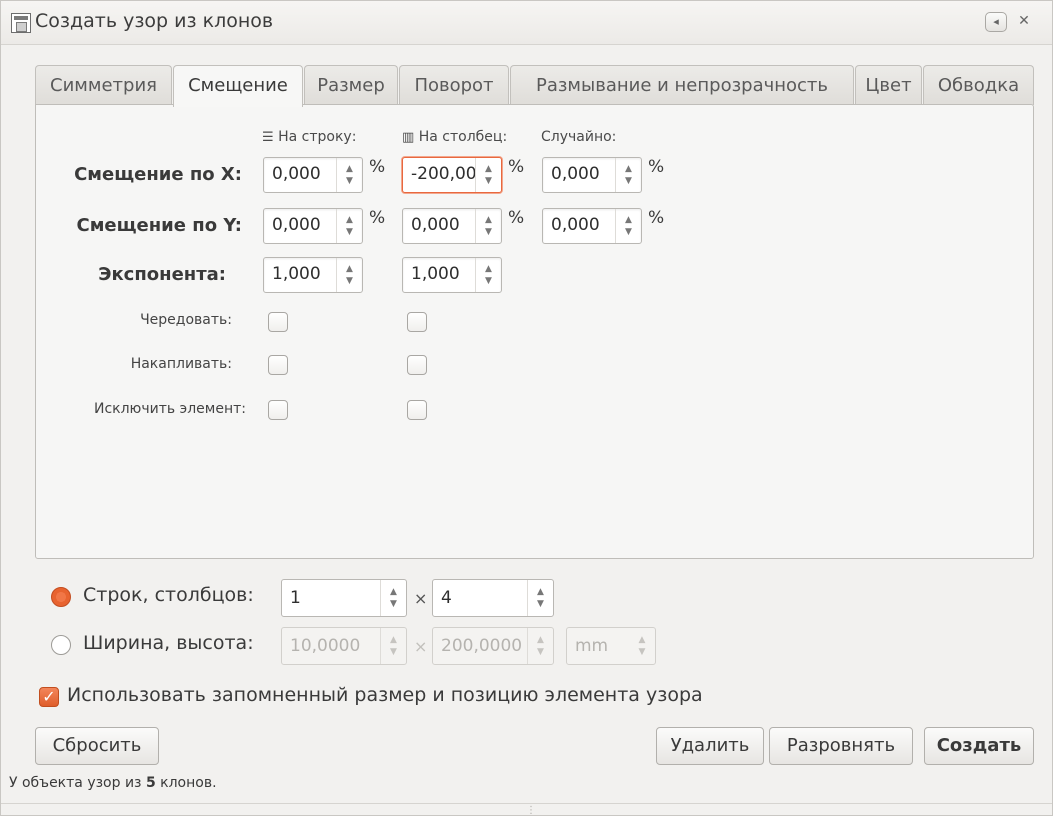 The height and width of the screenshot is (816, 1053). I want to click on alternate-label: Чередовать:, so click(186, 320).